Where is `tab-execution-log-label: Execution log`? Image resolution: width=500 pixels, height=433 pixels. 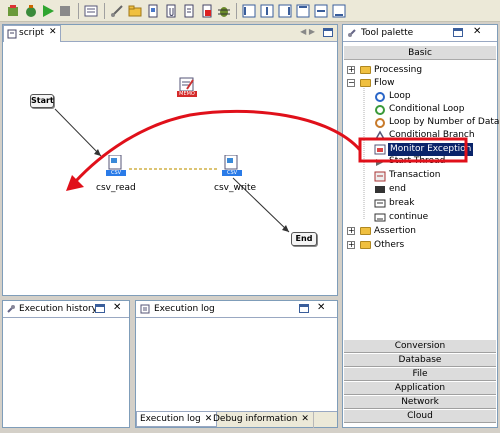 tab-execution-log-label: Execution log is located at coordinates (170, 419).